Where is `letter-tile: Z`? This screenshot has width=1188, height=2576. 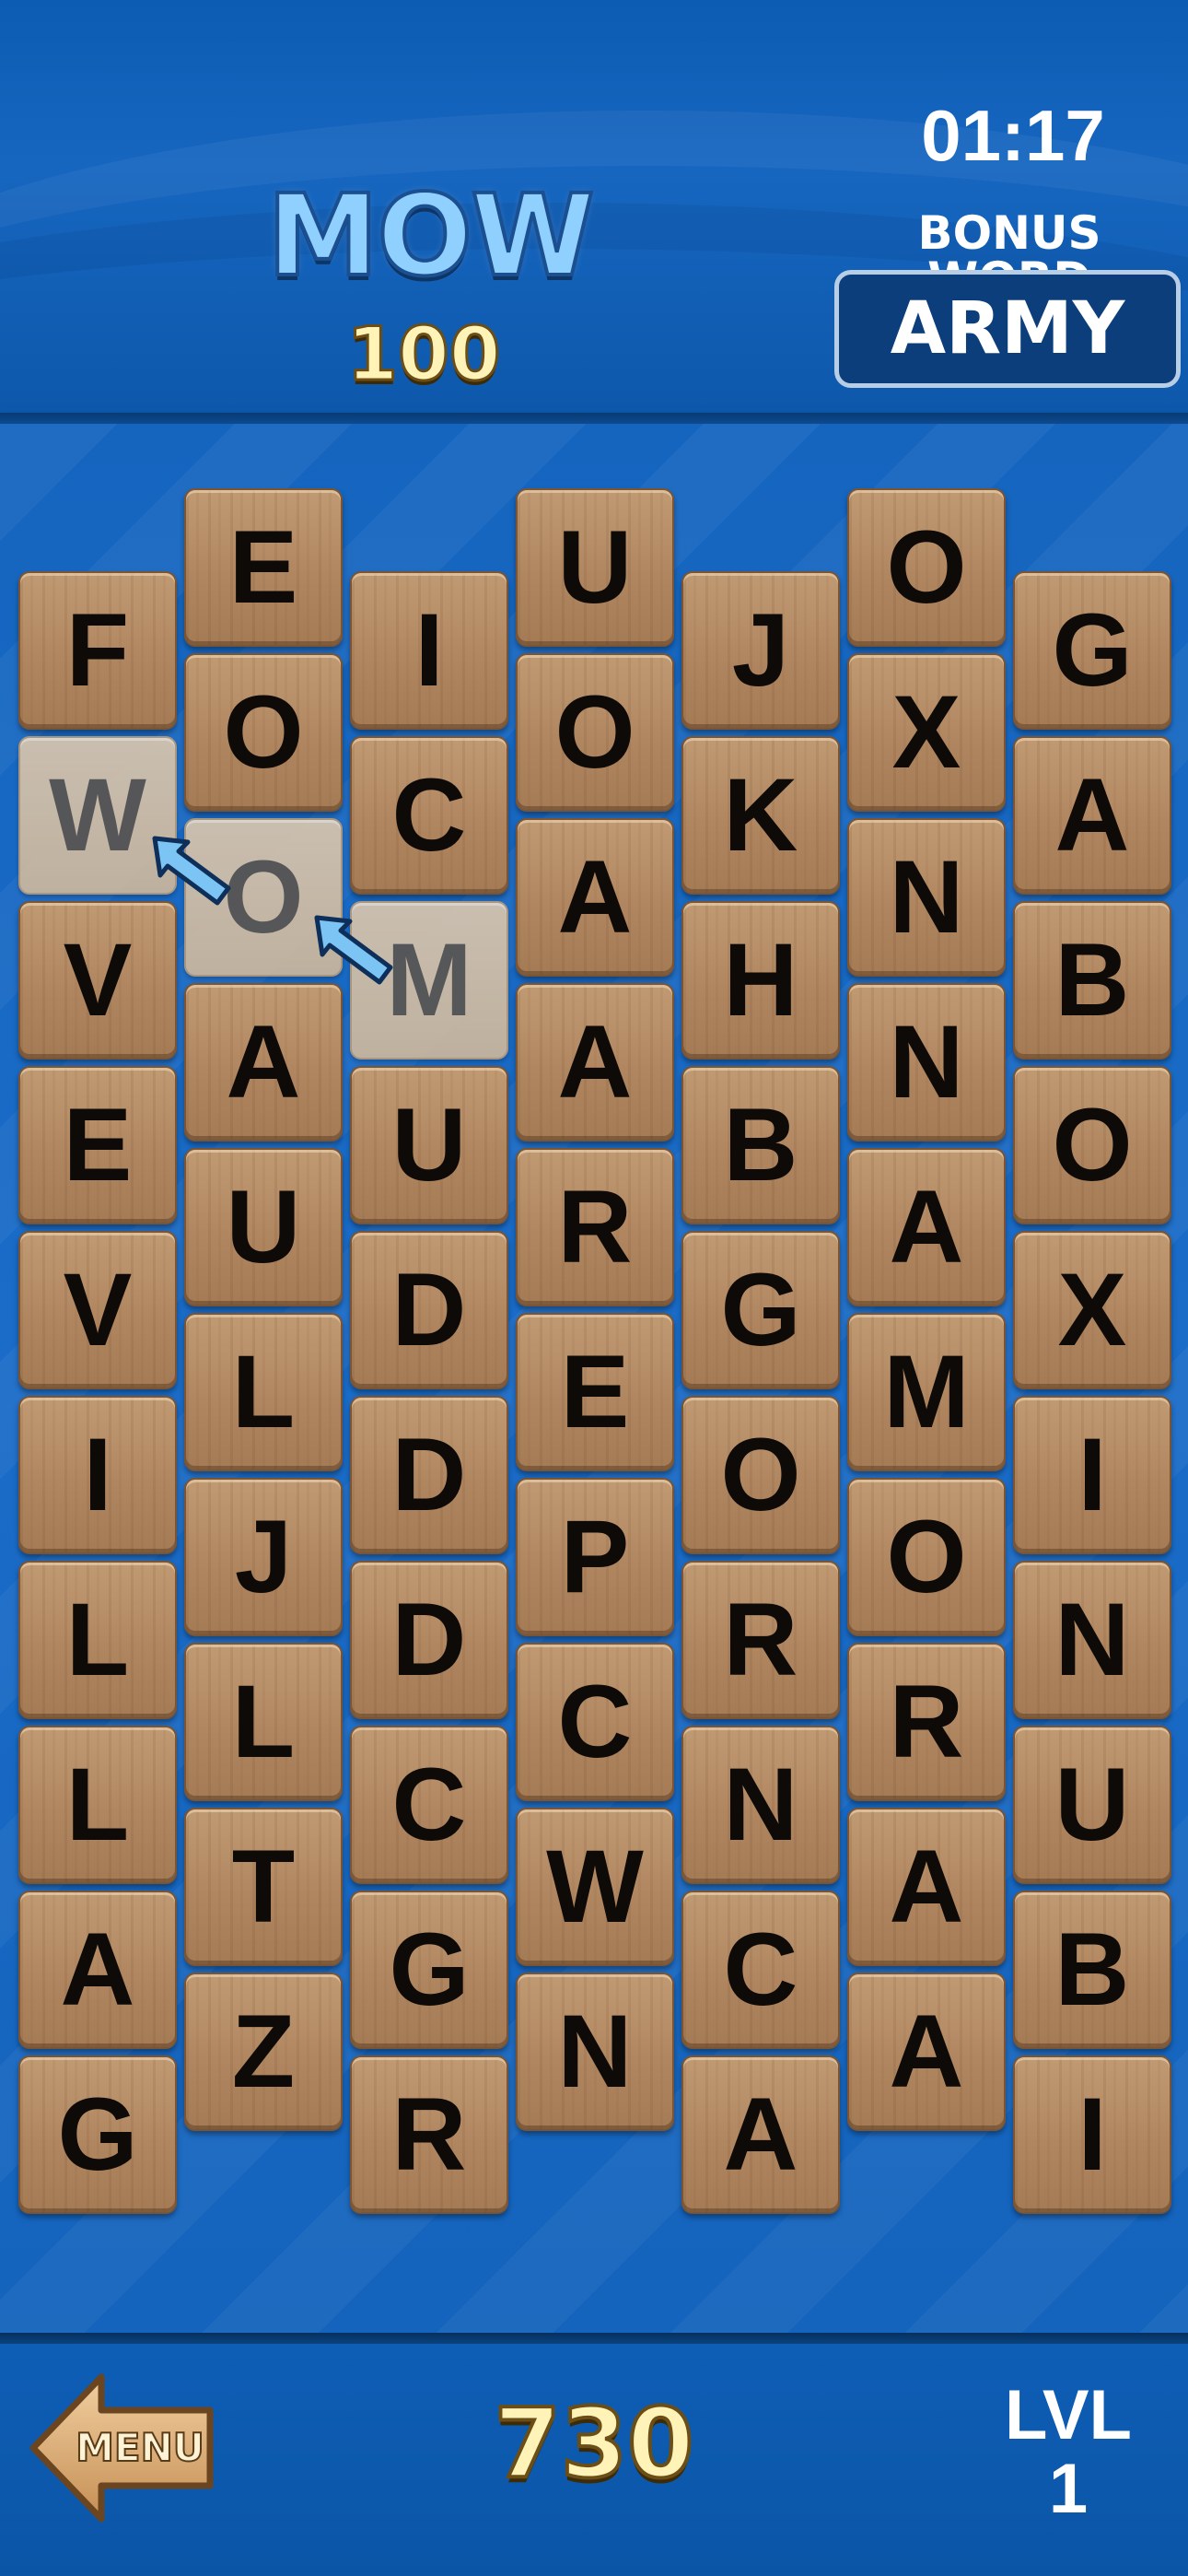
letter-tile: Z is located at coordinates (263, 2052).